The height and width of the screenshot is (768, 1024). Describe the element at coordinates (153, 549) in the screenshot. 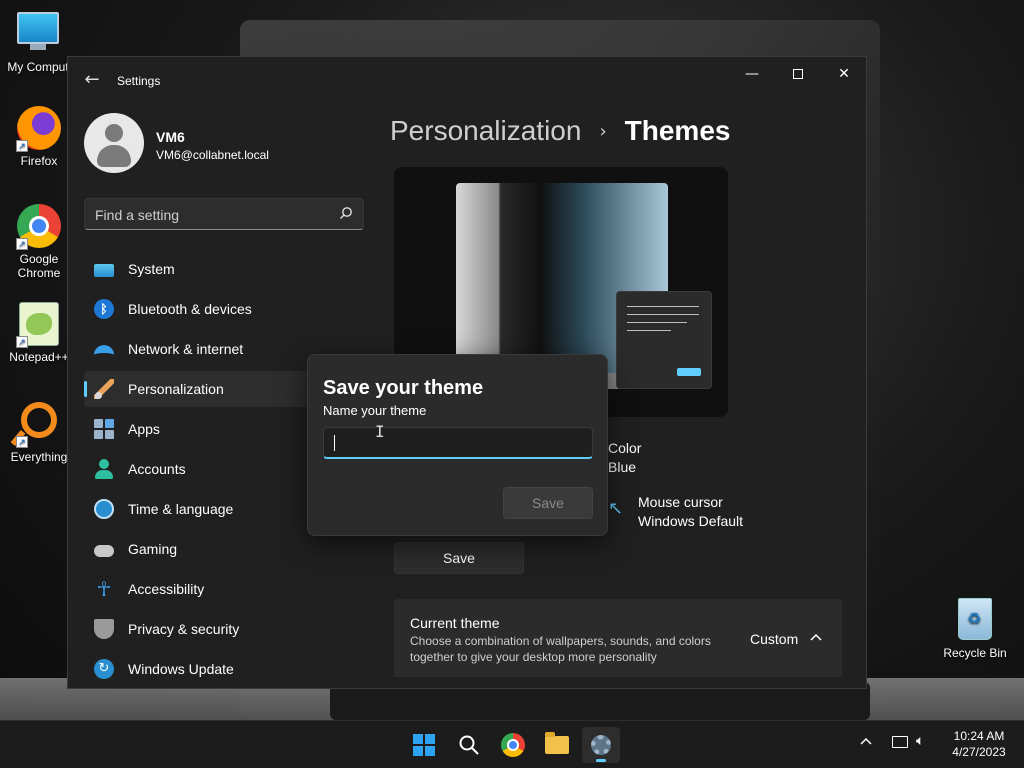

I see `sidebar-item-label: Gaming` at that location.